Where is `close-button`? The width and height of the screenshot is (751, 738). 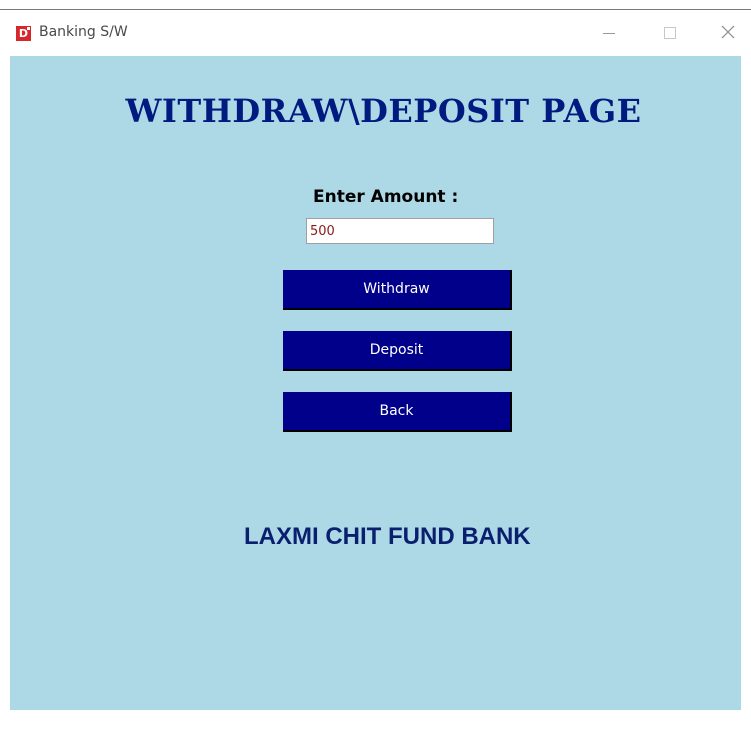 close-button is located at coordinates (728, 33).